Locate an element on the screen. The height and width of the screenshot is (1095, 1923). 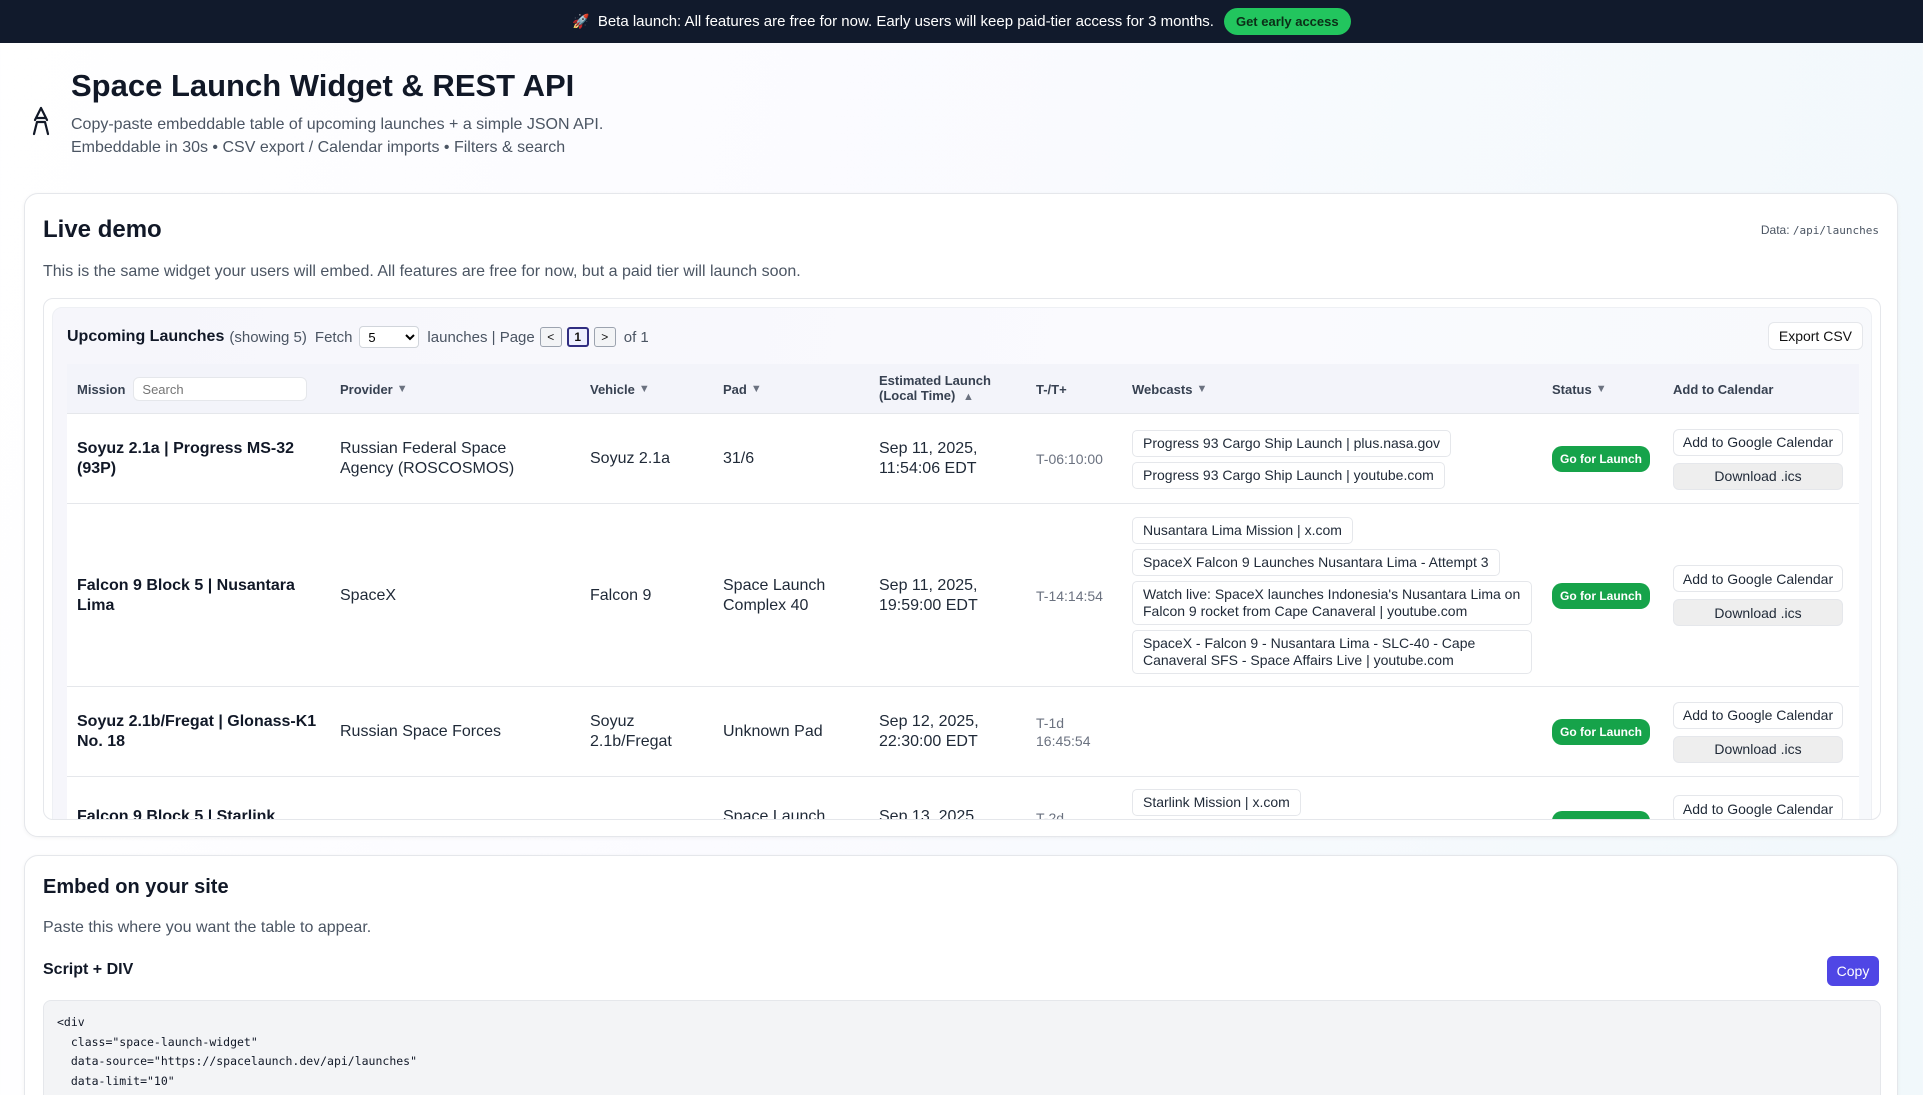
estimated-launch-column-header: Estimated Launch (Local Time) ▲ is located at coordinates (935, 389).